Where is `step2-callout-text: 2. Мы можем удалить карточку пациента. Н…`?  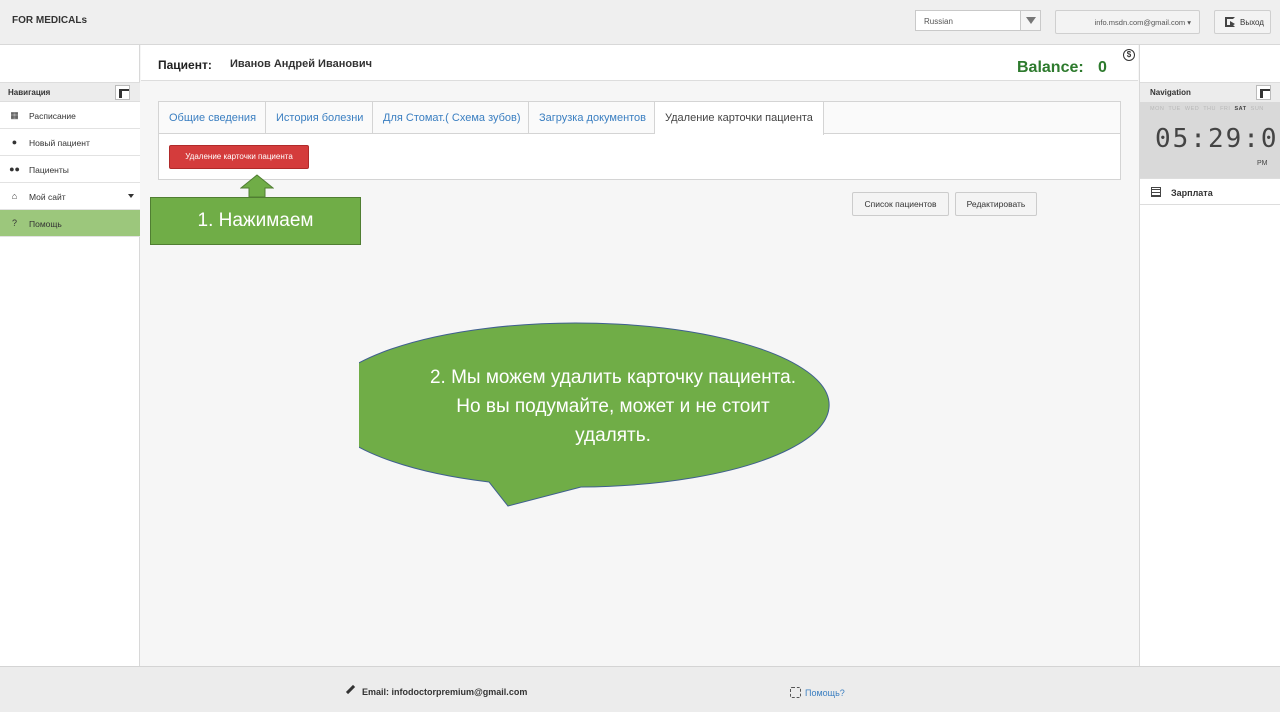
step2-callout-text: 2. Мы можем удалить карточку пациента. Н… is located at coordinates (613, 406).